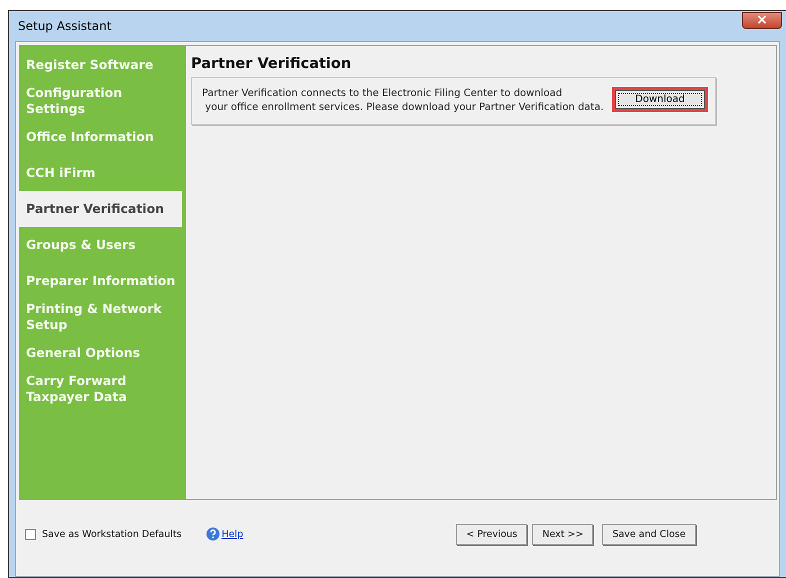 This screenshot has width=786, height=578. Describe the element at coordinates (102, 137) in the screenshot. I see `sidebar-item: Office Information` at that location.